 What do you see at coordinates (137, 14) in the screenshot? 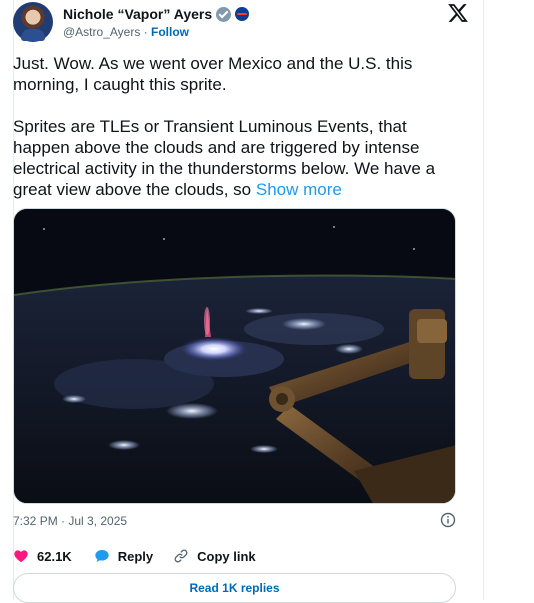
I see `author-display-name: Nichole “Vapor” Ayers` at bounding box center [137, 14].